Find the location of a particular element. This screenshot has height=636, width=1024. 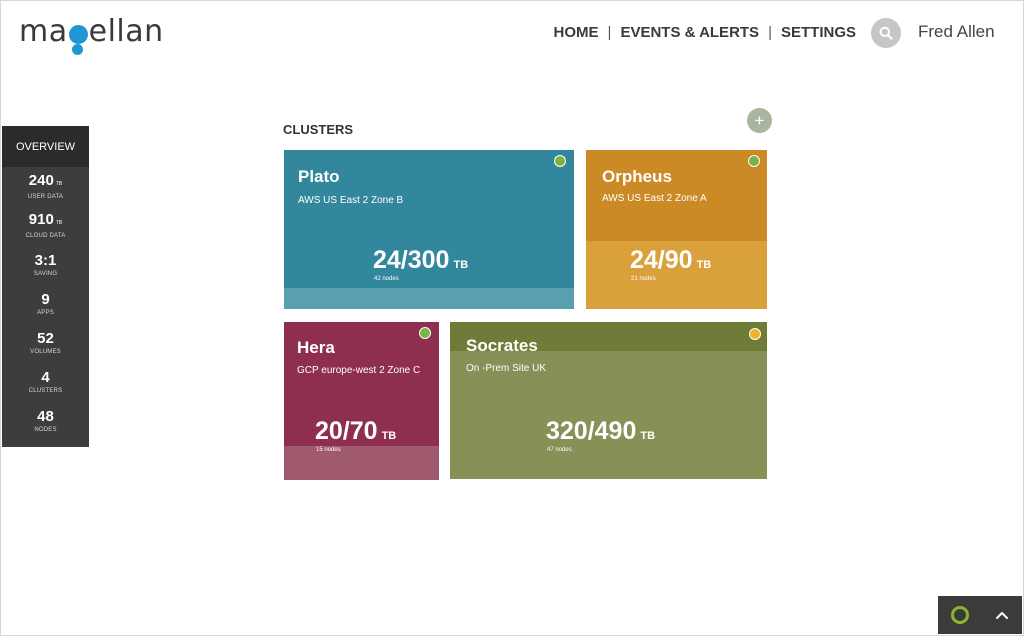

logo-pin-mark is located at coordinates (78, 40).